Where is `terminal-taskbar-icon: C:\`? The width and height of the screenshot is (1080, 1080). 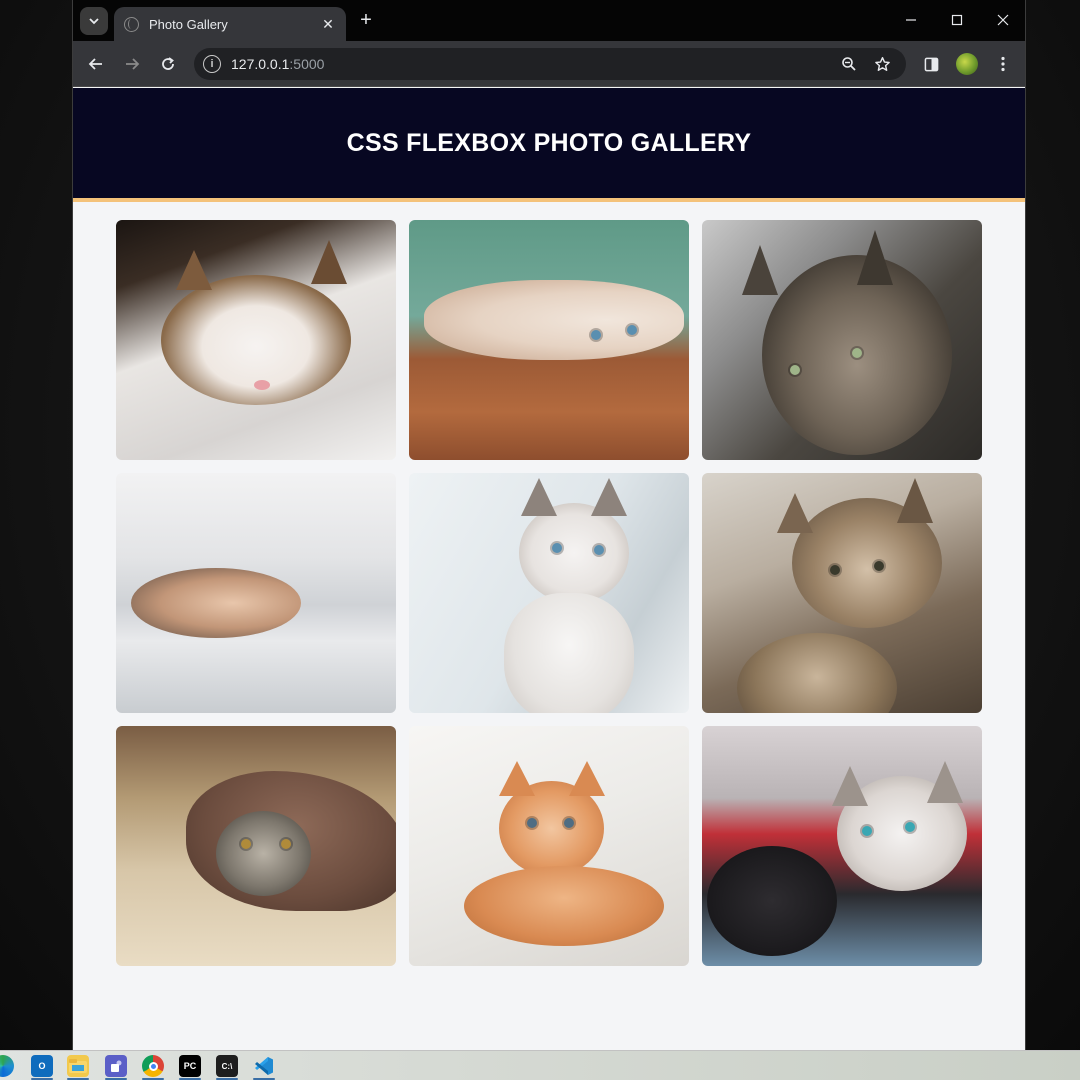
terminal-taskbar-icon: C:\ is located at coordinates (227, 1066).